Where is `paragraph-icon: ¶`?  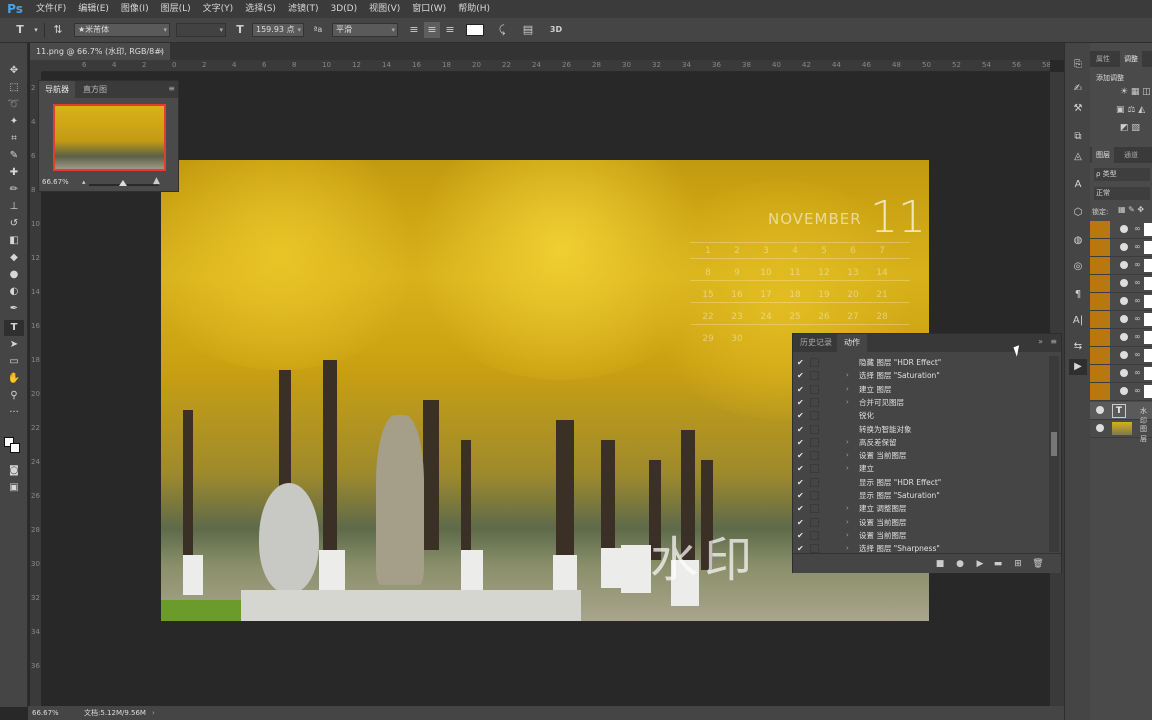 paragraph-icon: ¶ is located at coordinates (1078, 295).